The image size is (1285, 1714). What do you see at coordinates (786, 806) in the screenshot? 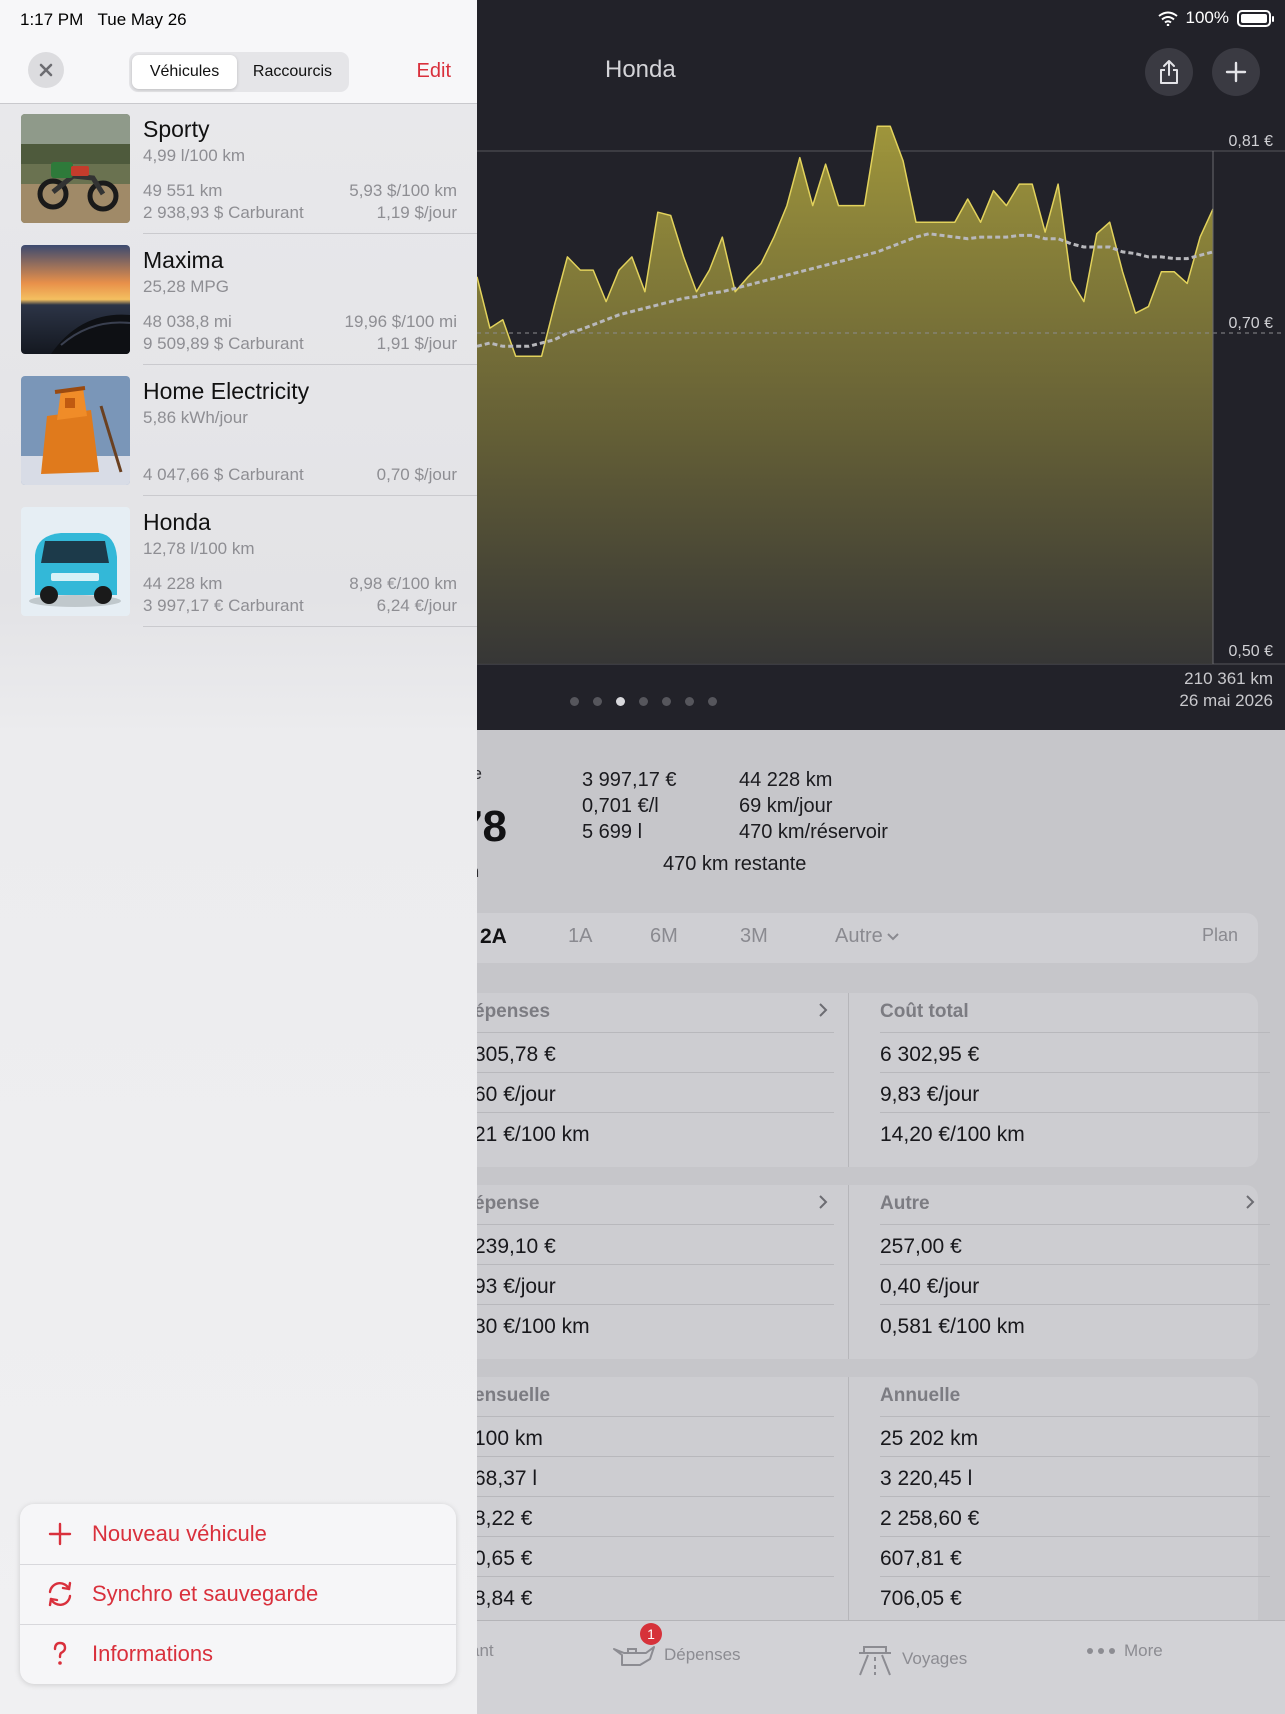
I see `summary-daily-distance: 69 km/jour` at bounding box center [786, 806].